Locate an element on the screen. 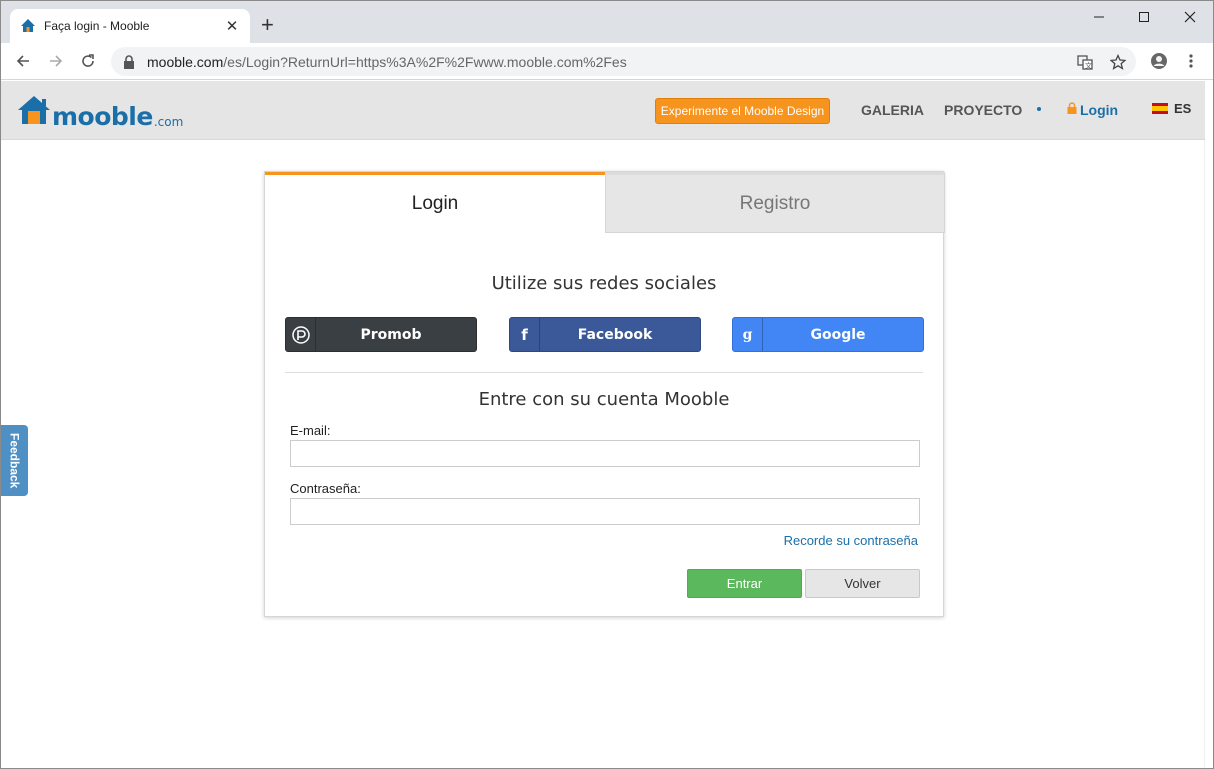 Image resolution: width=1214 pixels, height=769 pixels. translate-icon: 文 is located at coordinates (1085, 62).